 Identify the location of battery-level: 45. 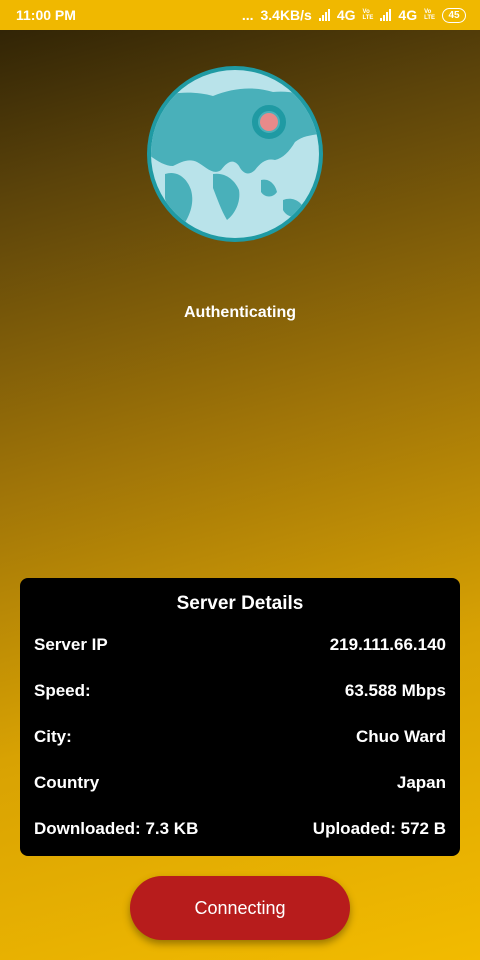
(454, 15).